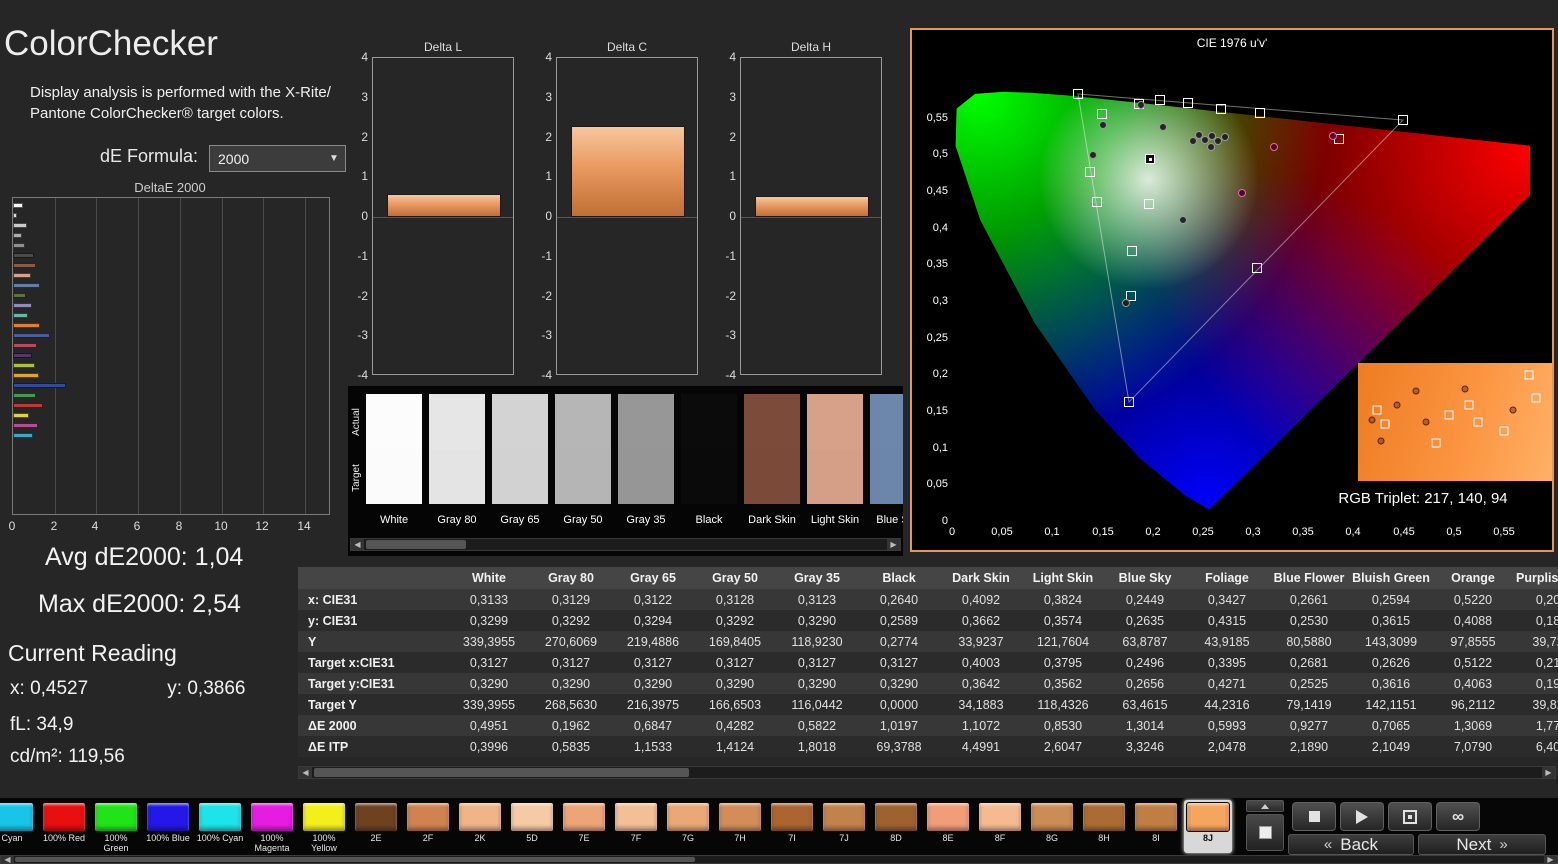  I want to click on patch-label: Gray 80, so click(457, 520).